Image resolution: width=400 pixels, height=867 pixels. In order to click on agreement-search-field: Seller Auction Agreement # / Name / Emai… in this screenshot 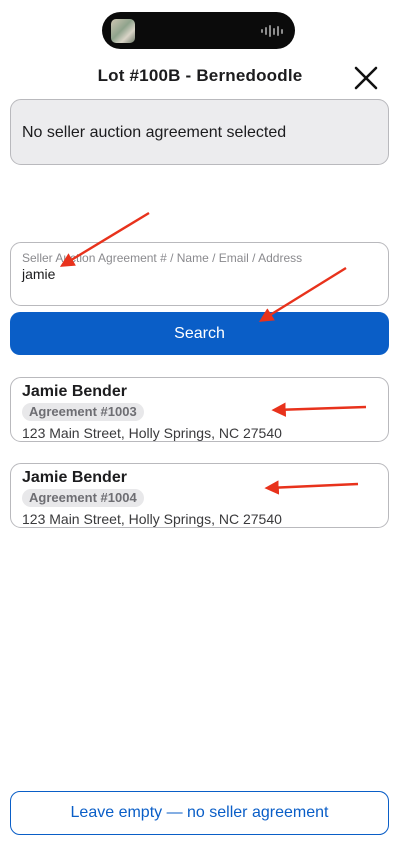, I will do `click(199, 274)`.